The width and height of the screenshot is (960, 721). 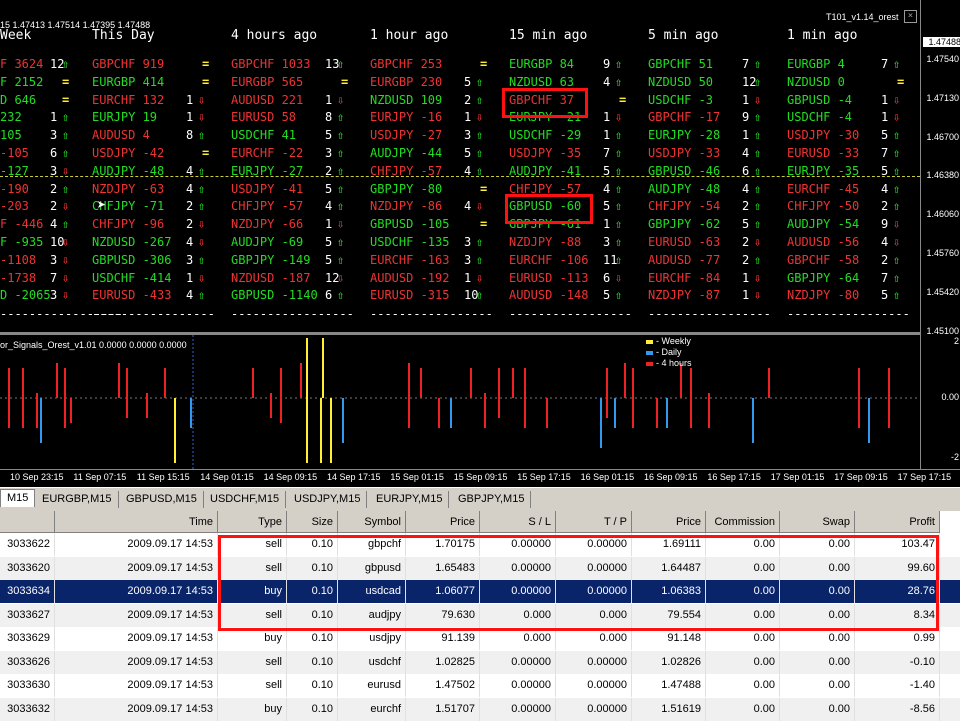 I want to click on table-cell: 3033630, so click(x=27, y=685).